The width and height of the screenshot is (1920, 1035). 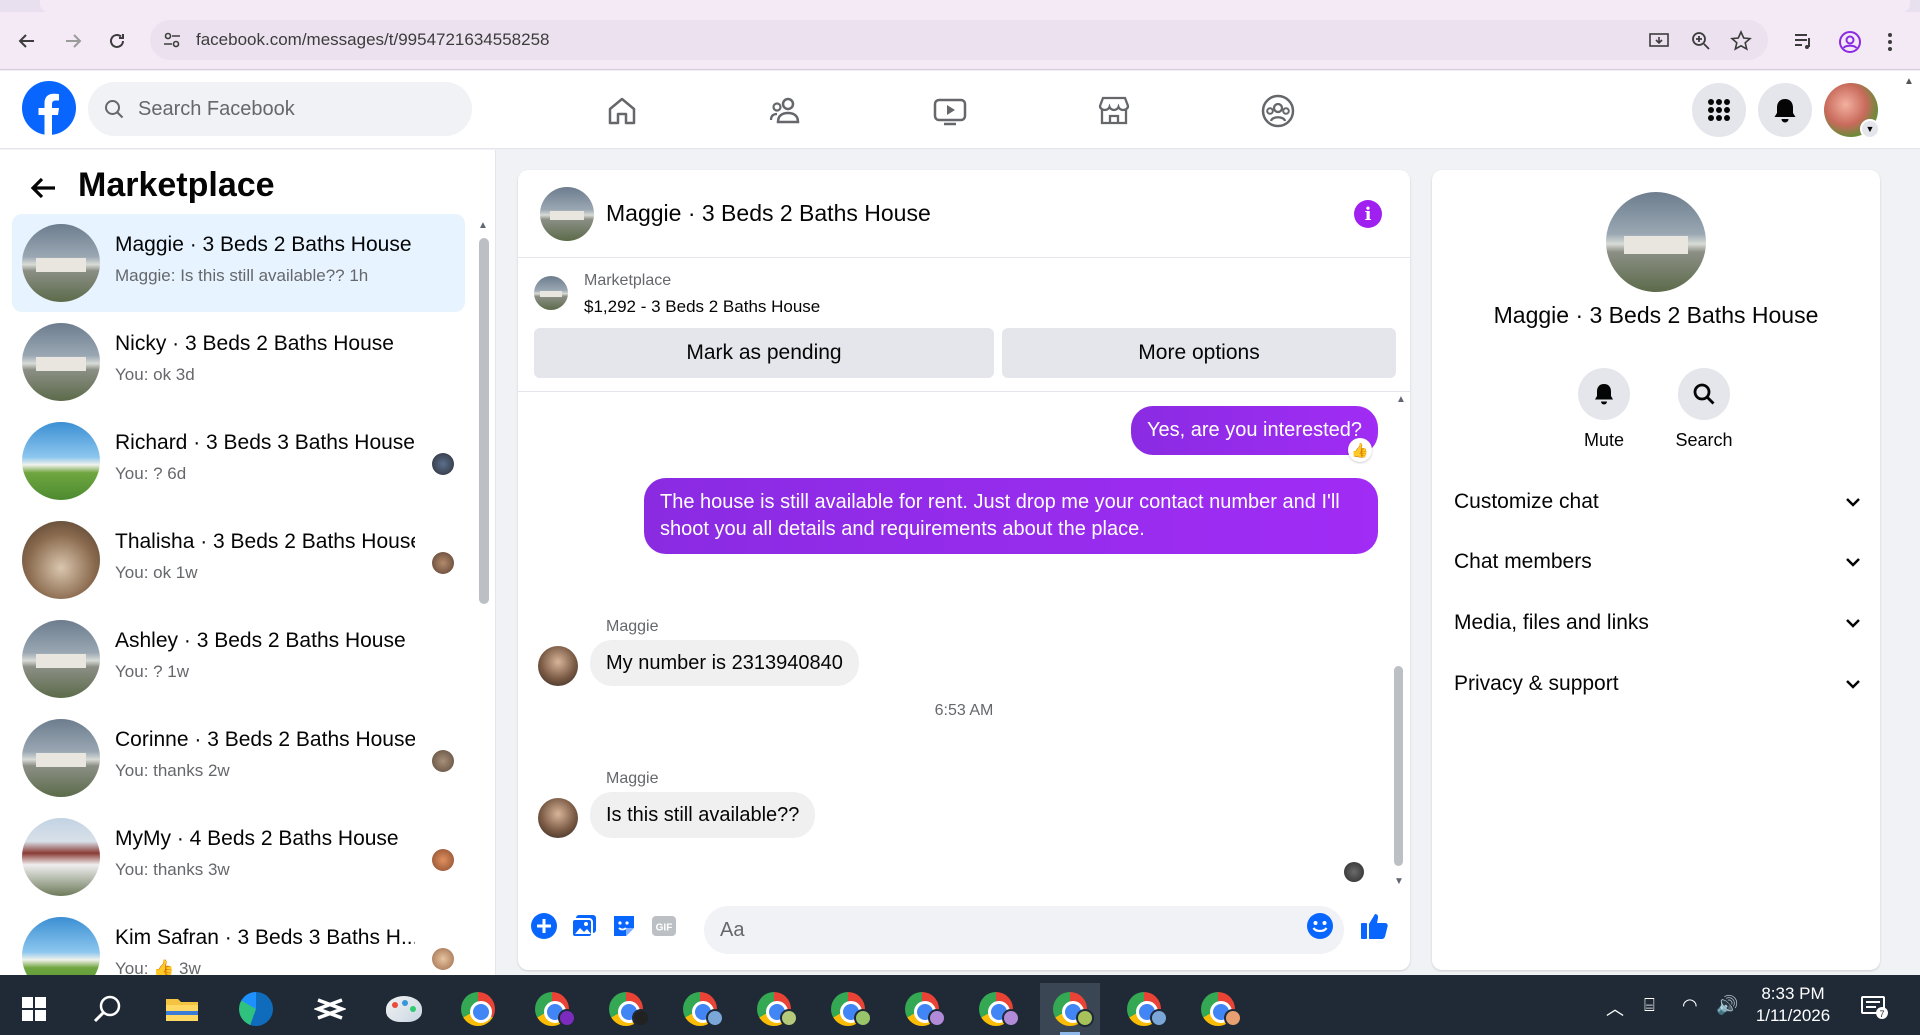 I want to click on facebook-logo-icon, so click(x=49, y=108).